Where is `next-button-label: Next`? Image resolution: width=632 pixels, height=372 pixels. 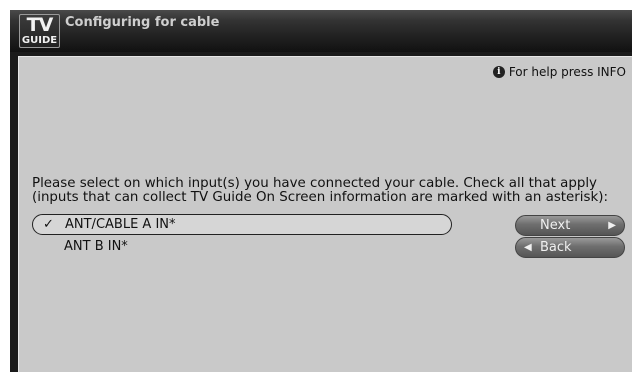
next-button-label: Next is located at coordinates (555, 225).